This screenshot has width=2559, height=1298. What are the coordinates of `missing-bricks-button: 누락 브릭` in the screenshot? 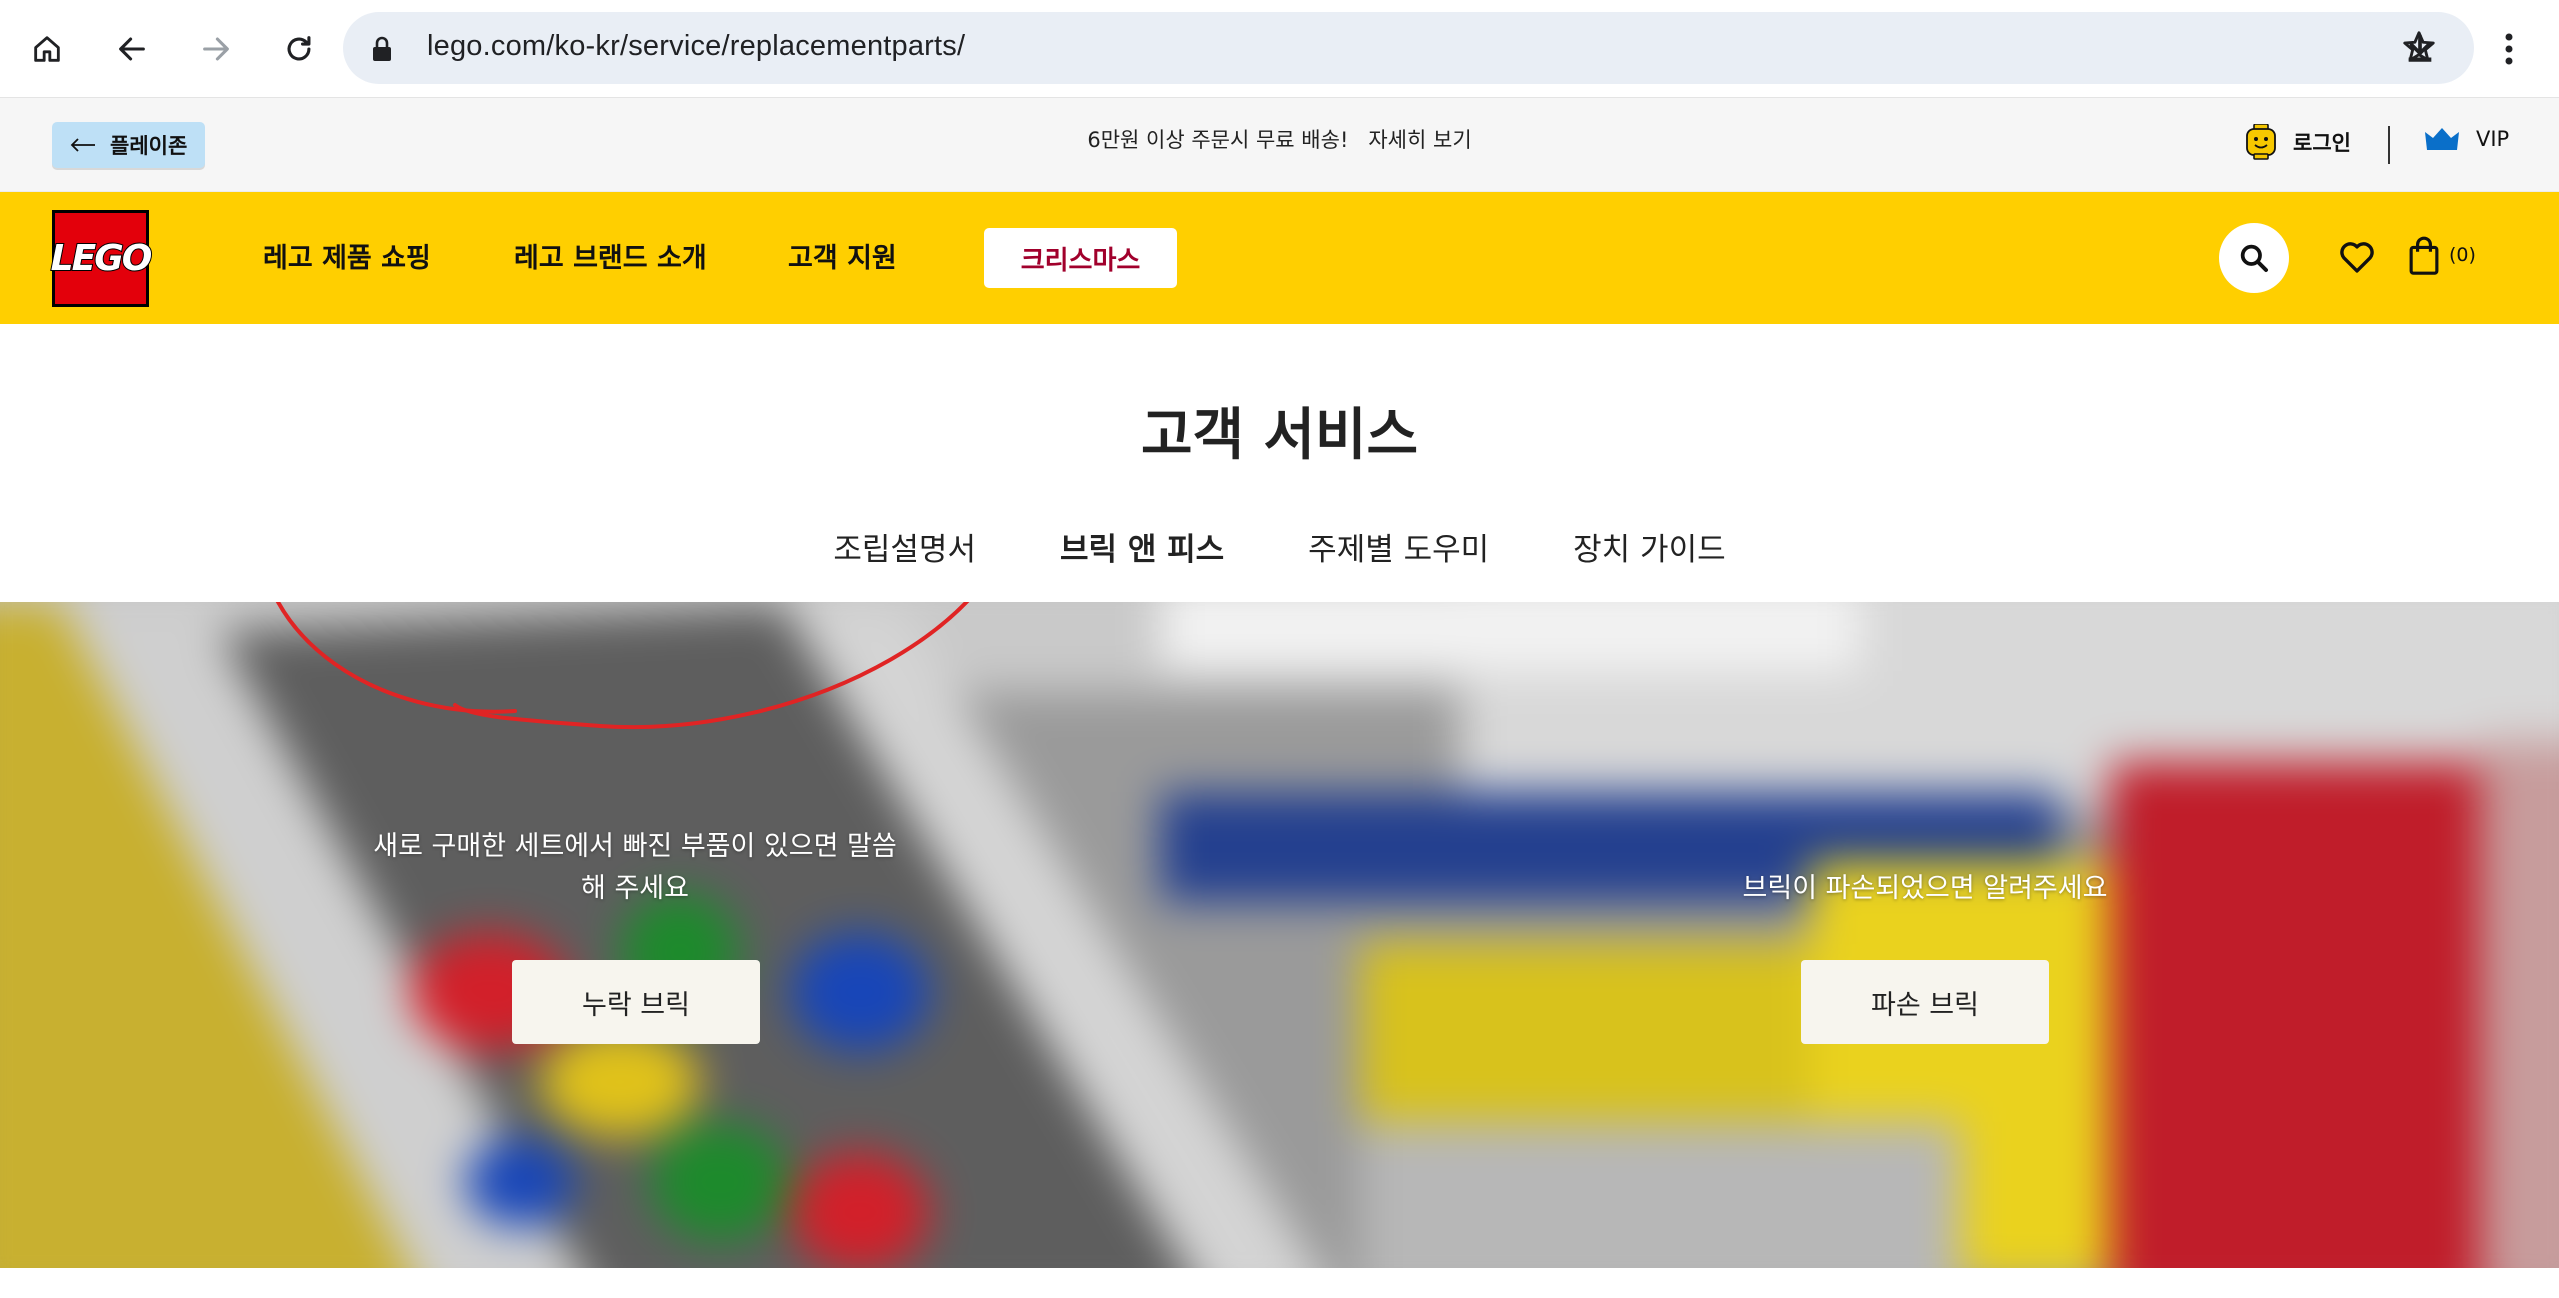 It's located at (636, 1002).